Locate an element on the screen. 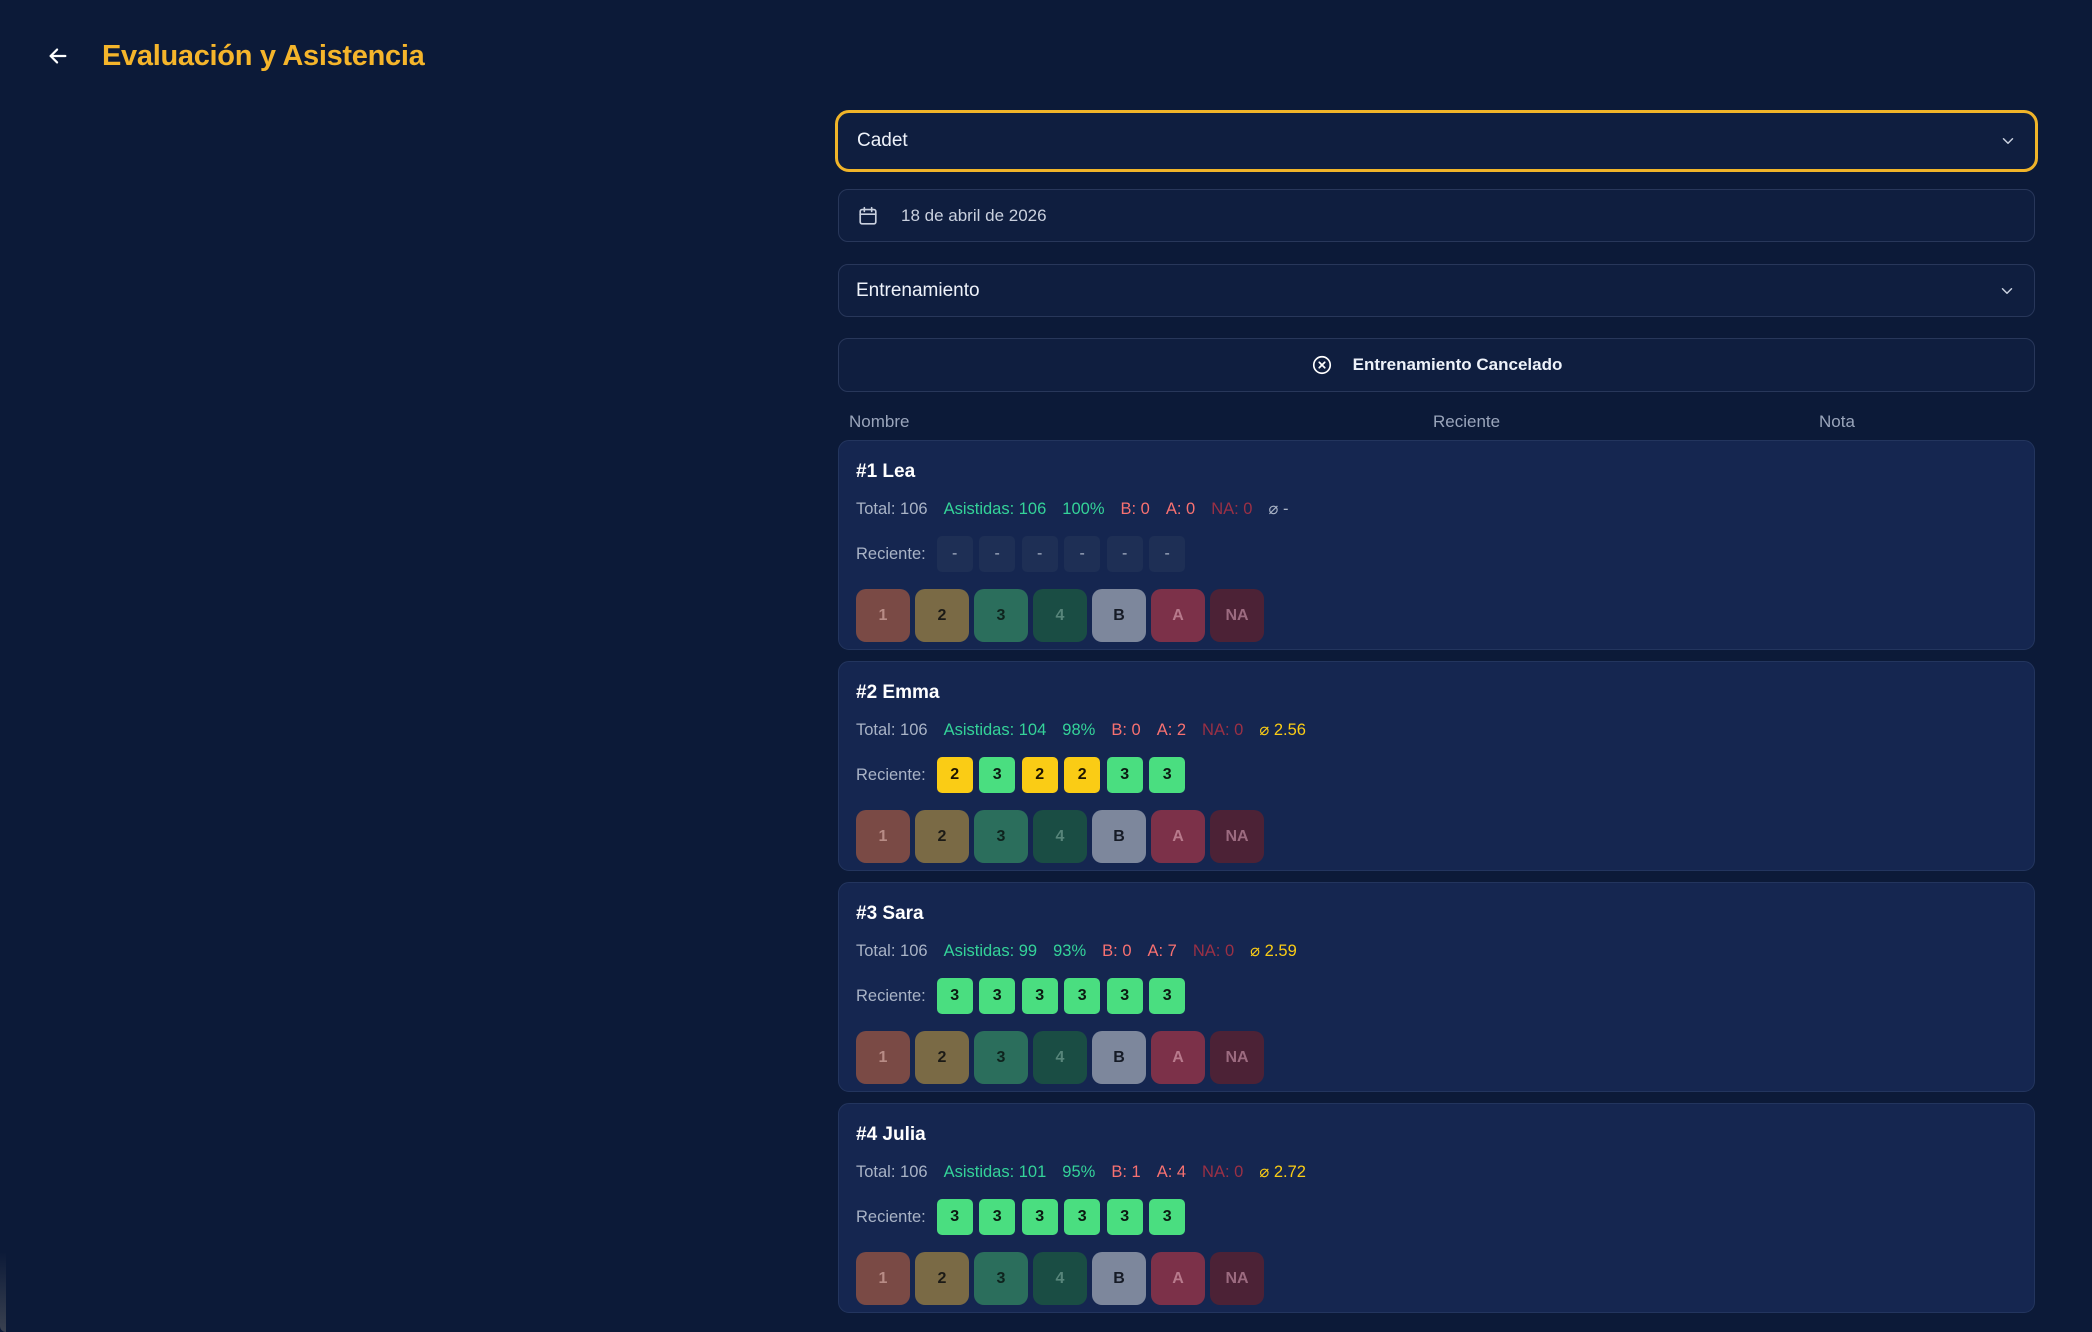 The height and width of the screenshot is (1332, 2092). player-name: #3 Sara is located at coordinates (890, 913).